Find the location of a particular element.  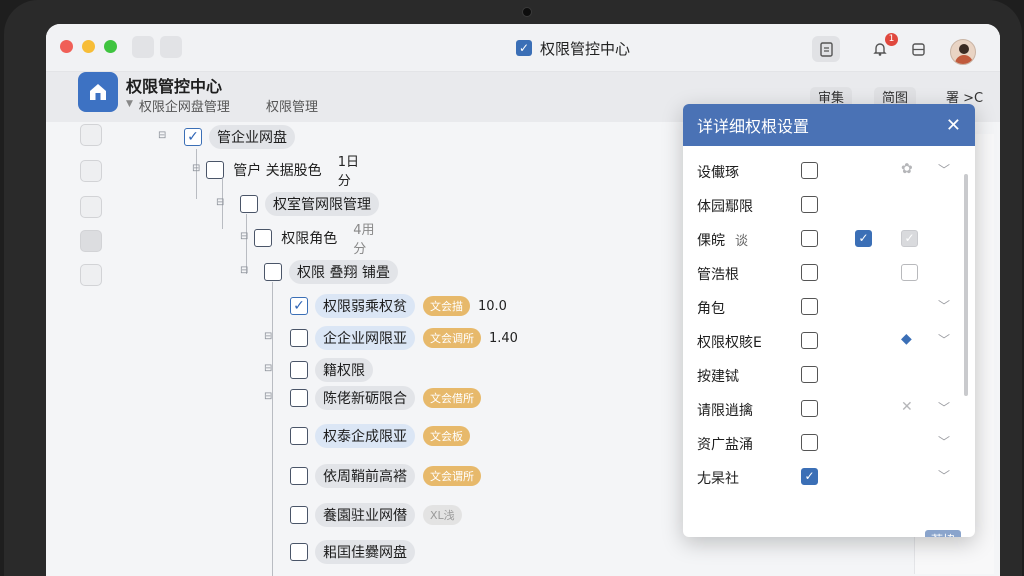

dialog-row: 体园鄢限 is located at coordinates (829, 205).